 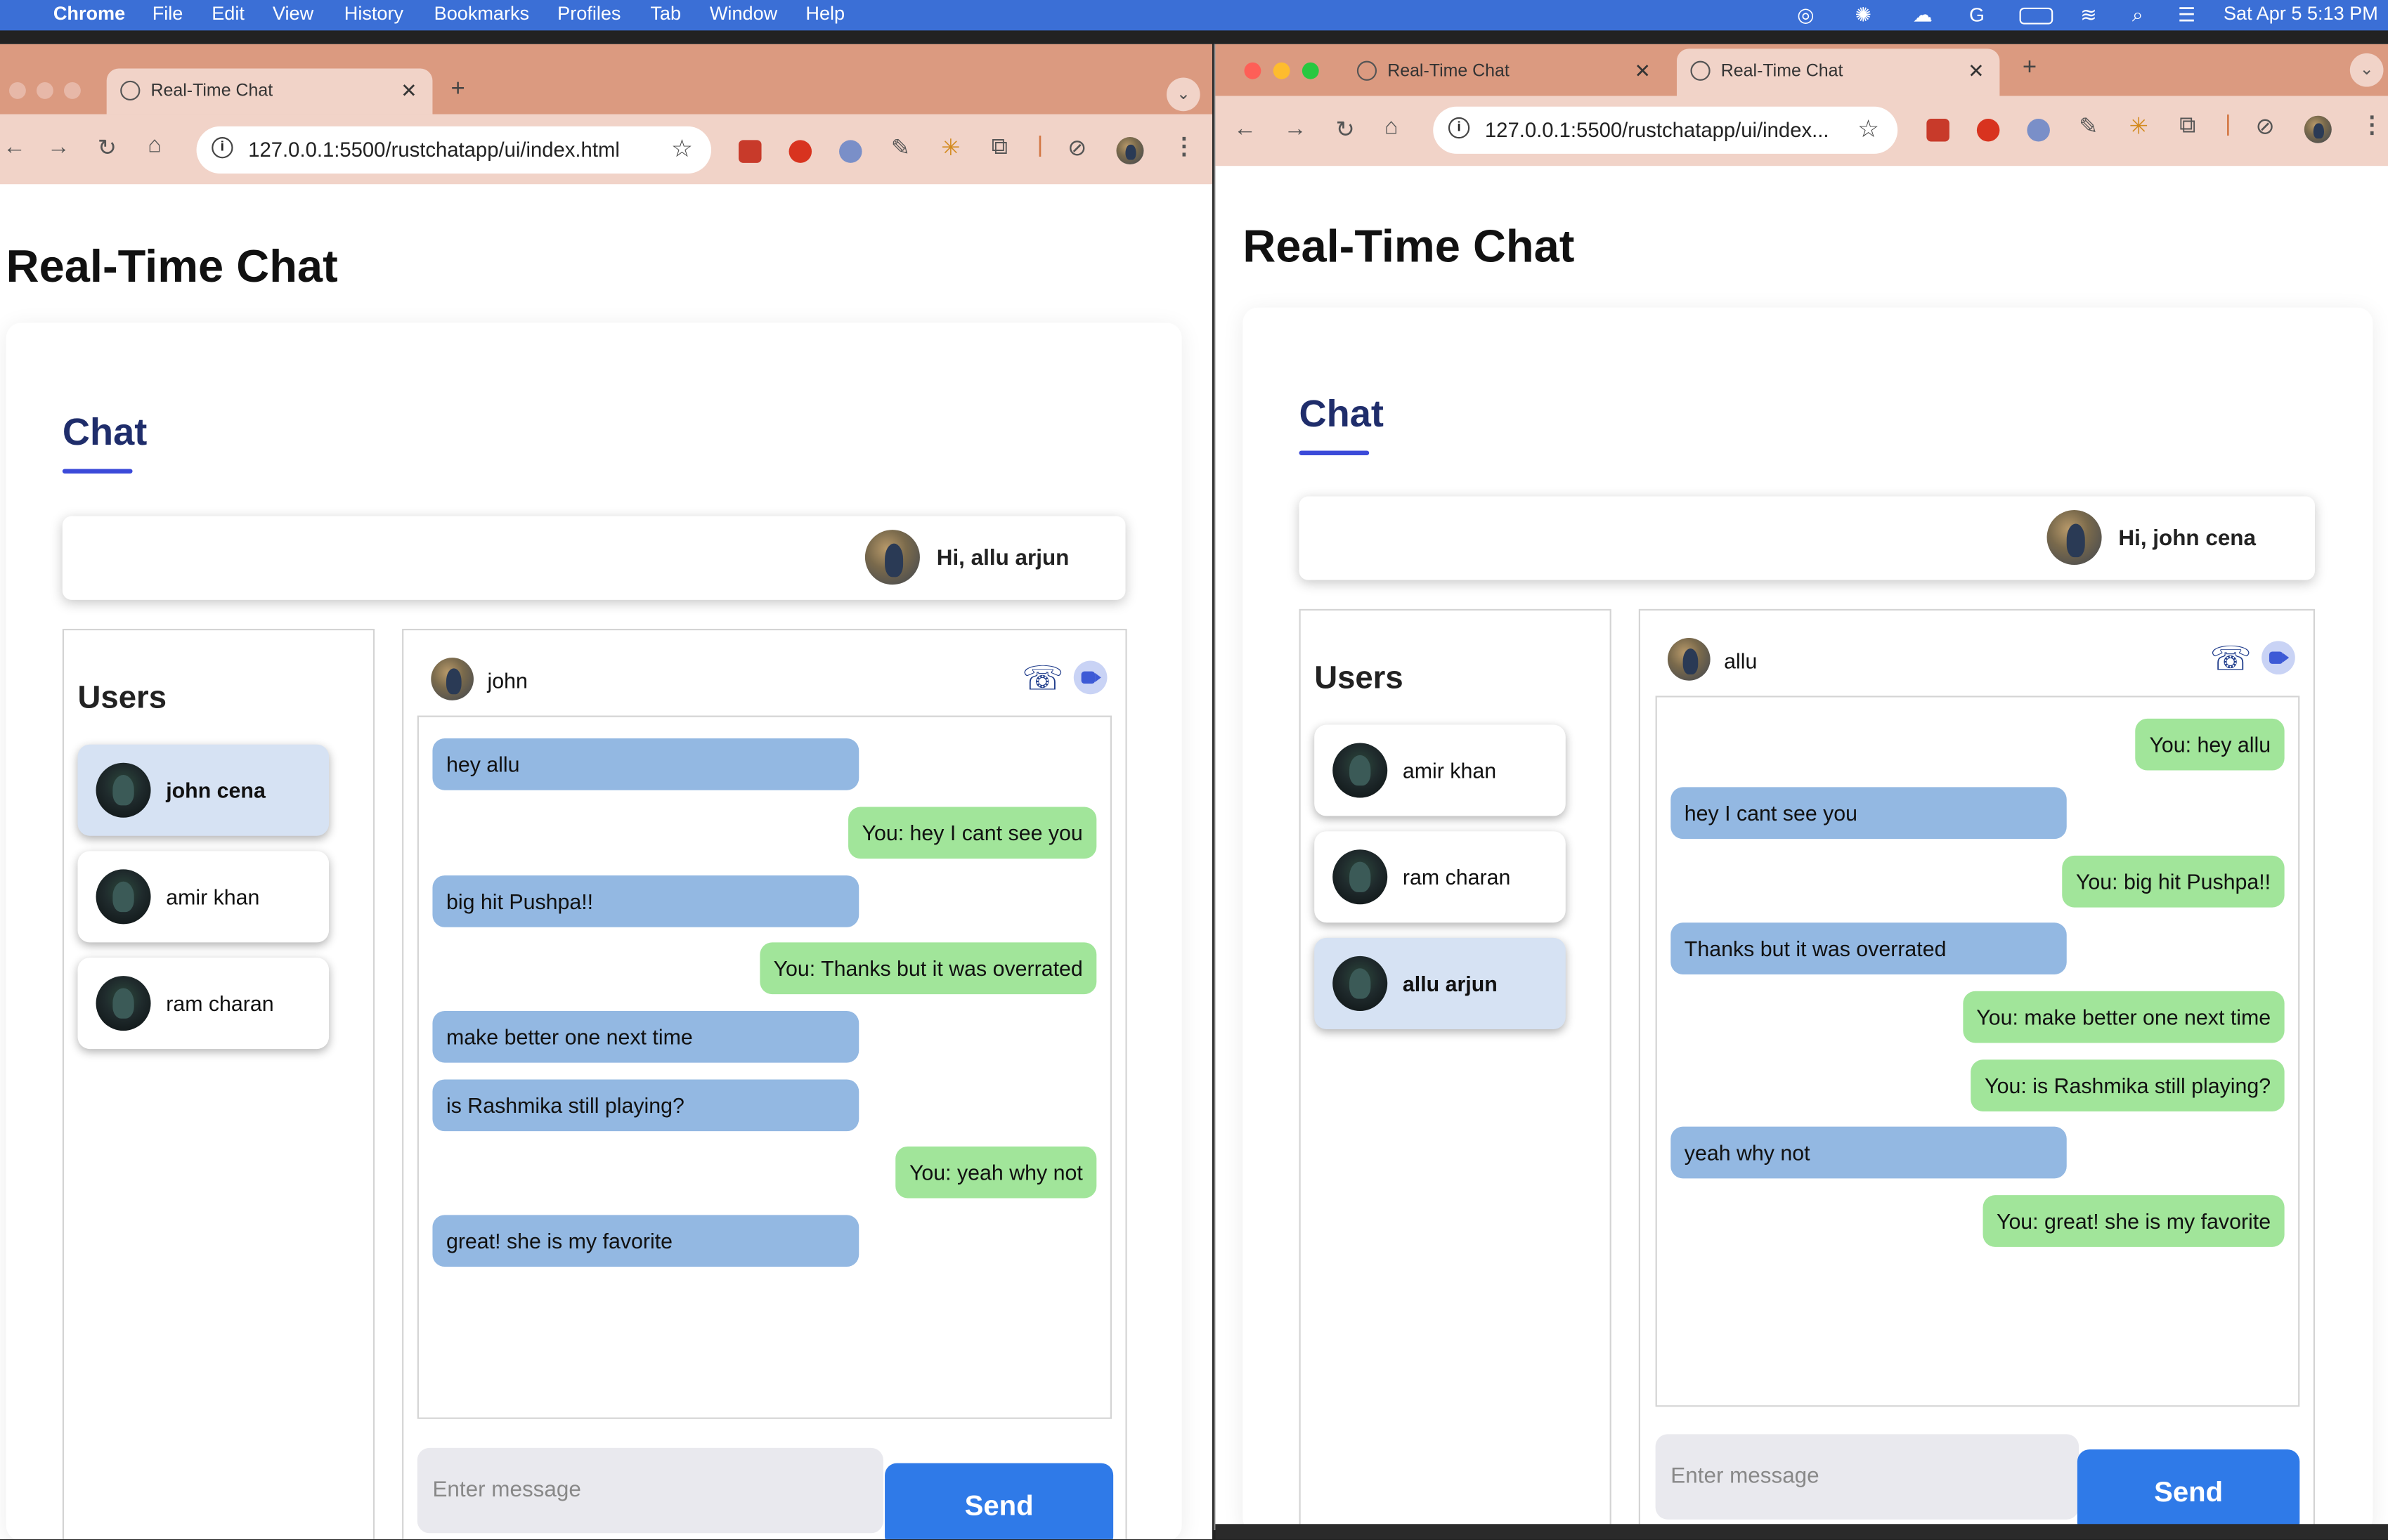 What do you see at coordinates (2036, 16) in the screenshot?
I see `battery-icon` at bounding box center [2036, 16].